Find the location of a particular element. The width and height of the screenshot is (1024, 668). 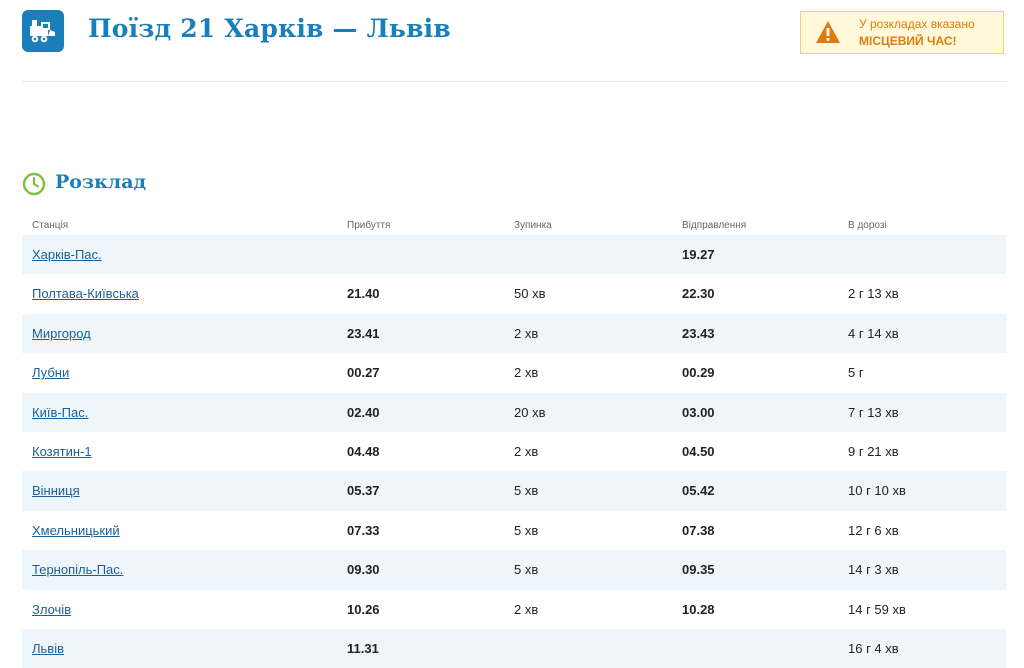

table-row: Київ-Пас. 02.40 20 хв 03.00 7 г 13 хв is located at coordinates (514, 412).